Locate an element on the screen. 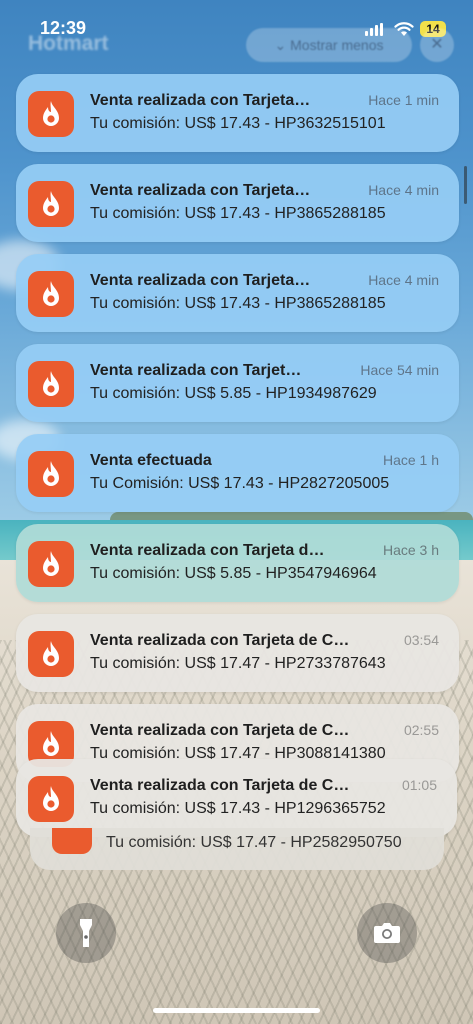 This screenshot has width=473, height=1024. stacked-notification: Tu comisión: US$ 17.47 - HP2582950750 is located at coordinates (237, 849).